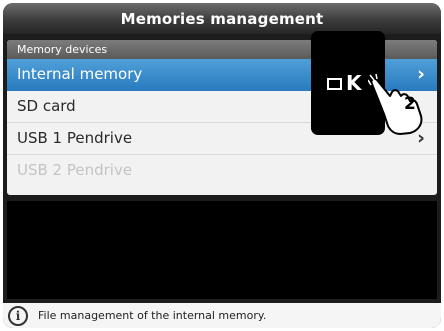 The image size is (444, 331). Describe the element at coordinates (354, 83) in the screenshot. I see `ok-k-glyph: K` at that location.